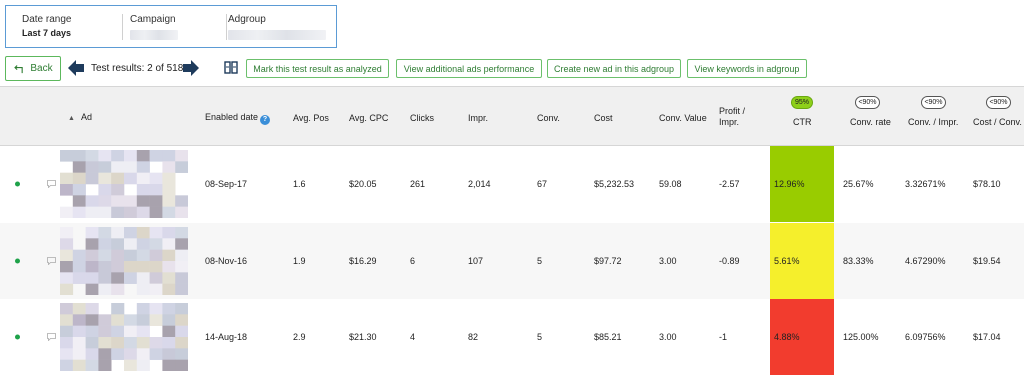  Describe the element at coordinates (997, 122) in the screenshot. I see `column-header-cost-conv: Cost / Conv.` at that location.